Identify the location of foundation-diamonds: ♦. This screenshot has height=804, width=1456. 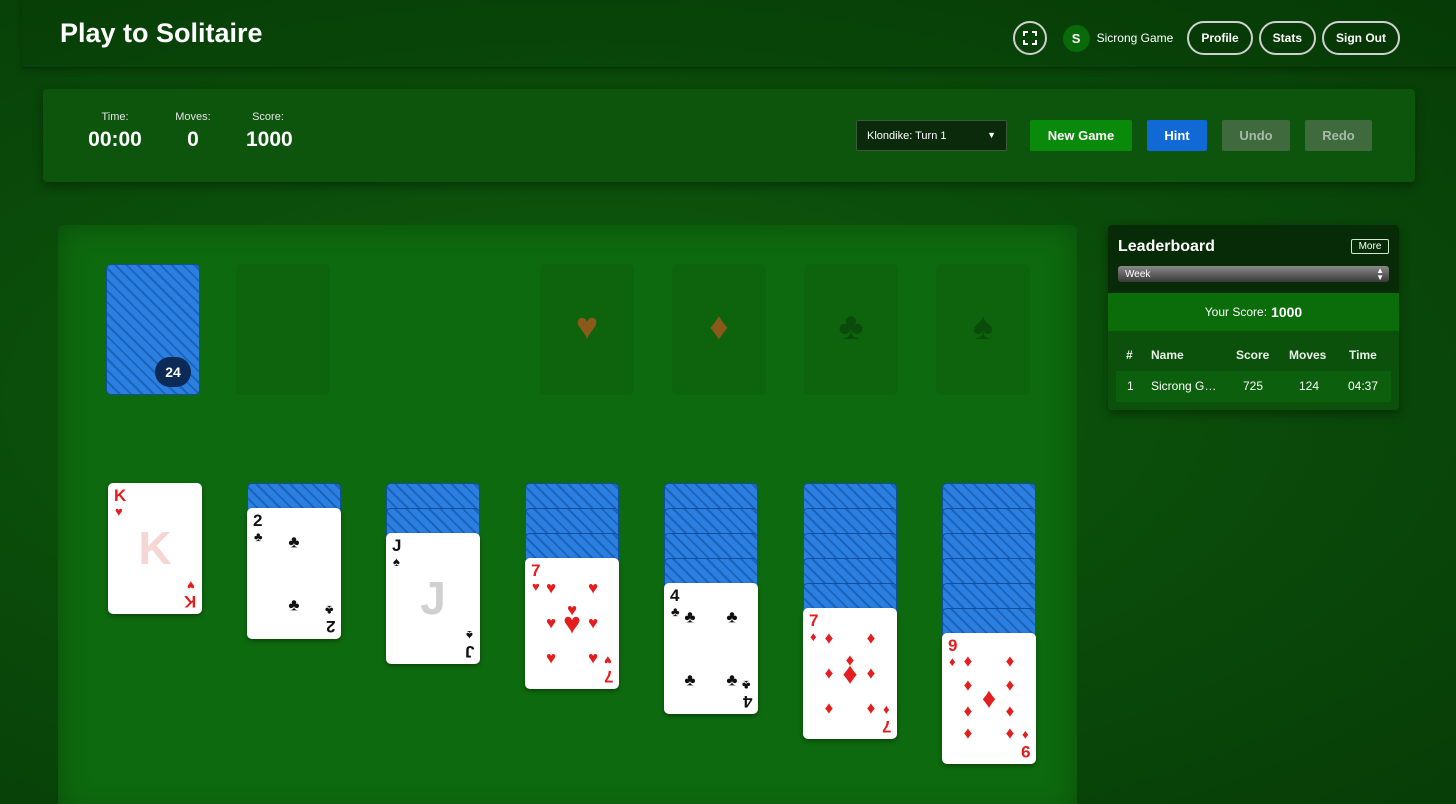
(719, 329).